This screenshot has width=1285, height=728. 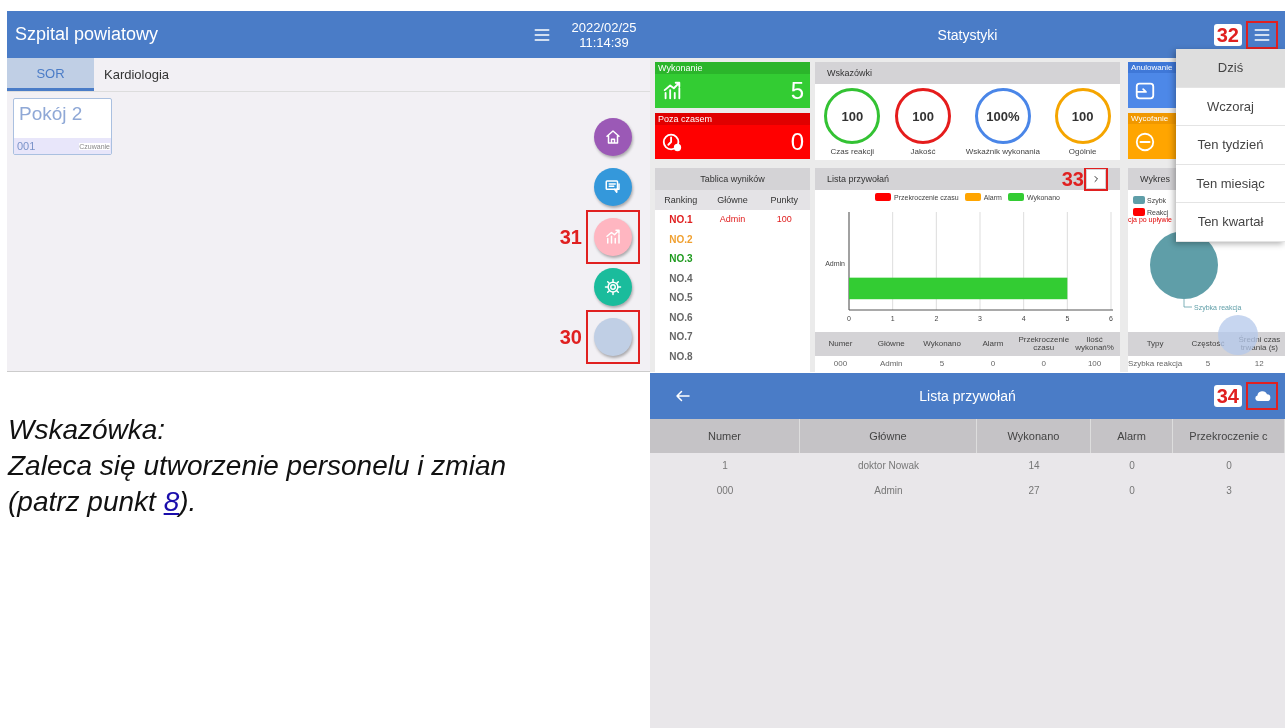 What do you see at coordinates (258, 484) in the screenshot?
I see `tip-text: Zaleca się utworzenie personelu i zmian (patrz punkt 8).` at bounding box center [258, 484].